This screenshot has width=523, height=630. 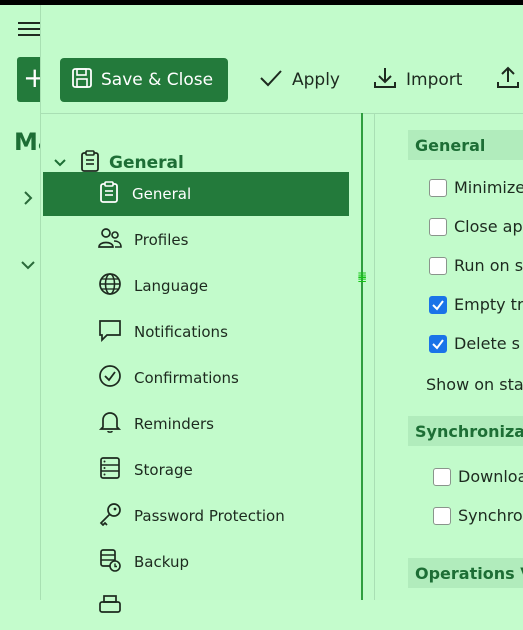 What do you see at coordinates (161, 562) in the screenshot?
I see `nav-item-label: Backup` at bounding box center [161, 562].